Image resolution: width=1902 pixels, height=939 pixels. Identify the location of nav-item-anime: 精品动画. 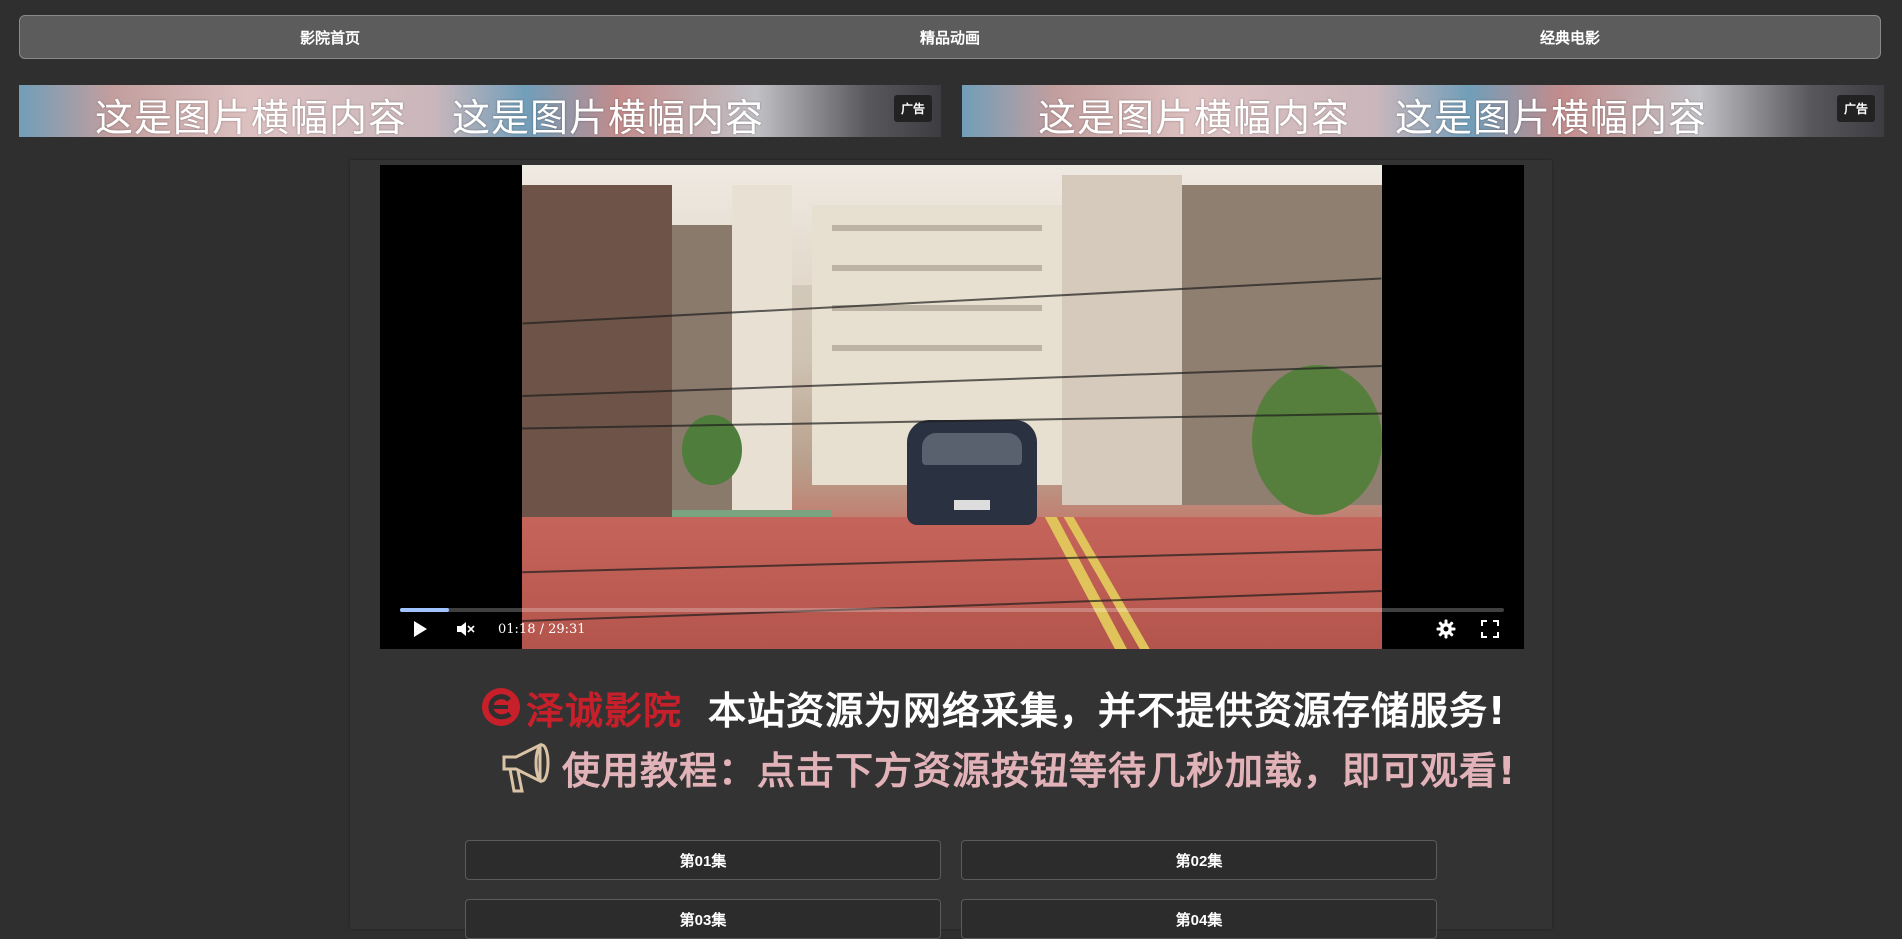
(950, 37).